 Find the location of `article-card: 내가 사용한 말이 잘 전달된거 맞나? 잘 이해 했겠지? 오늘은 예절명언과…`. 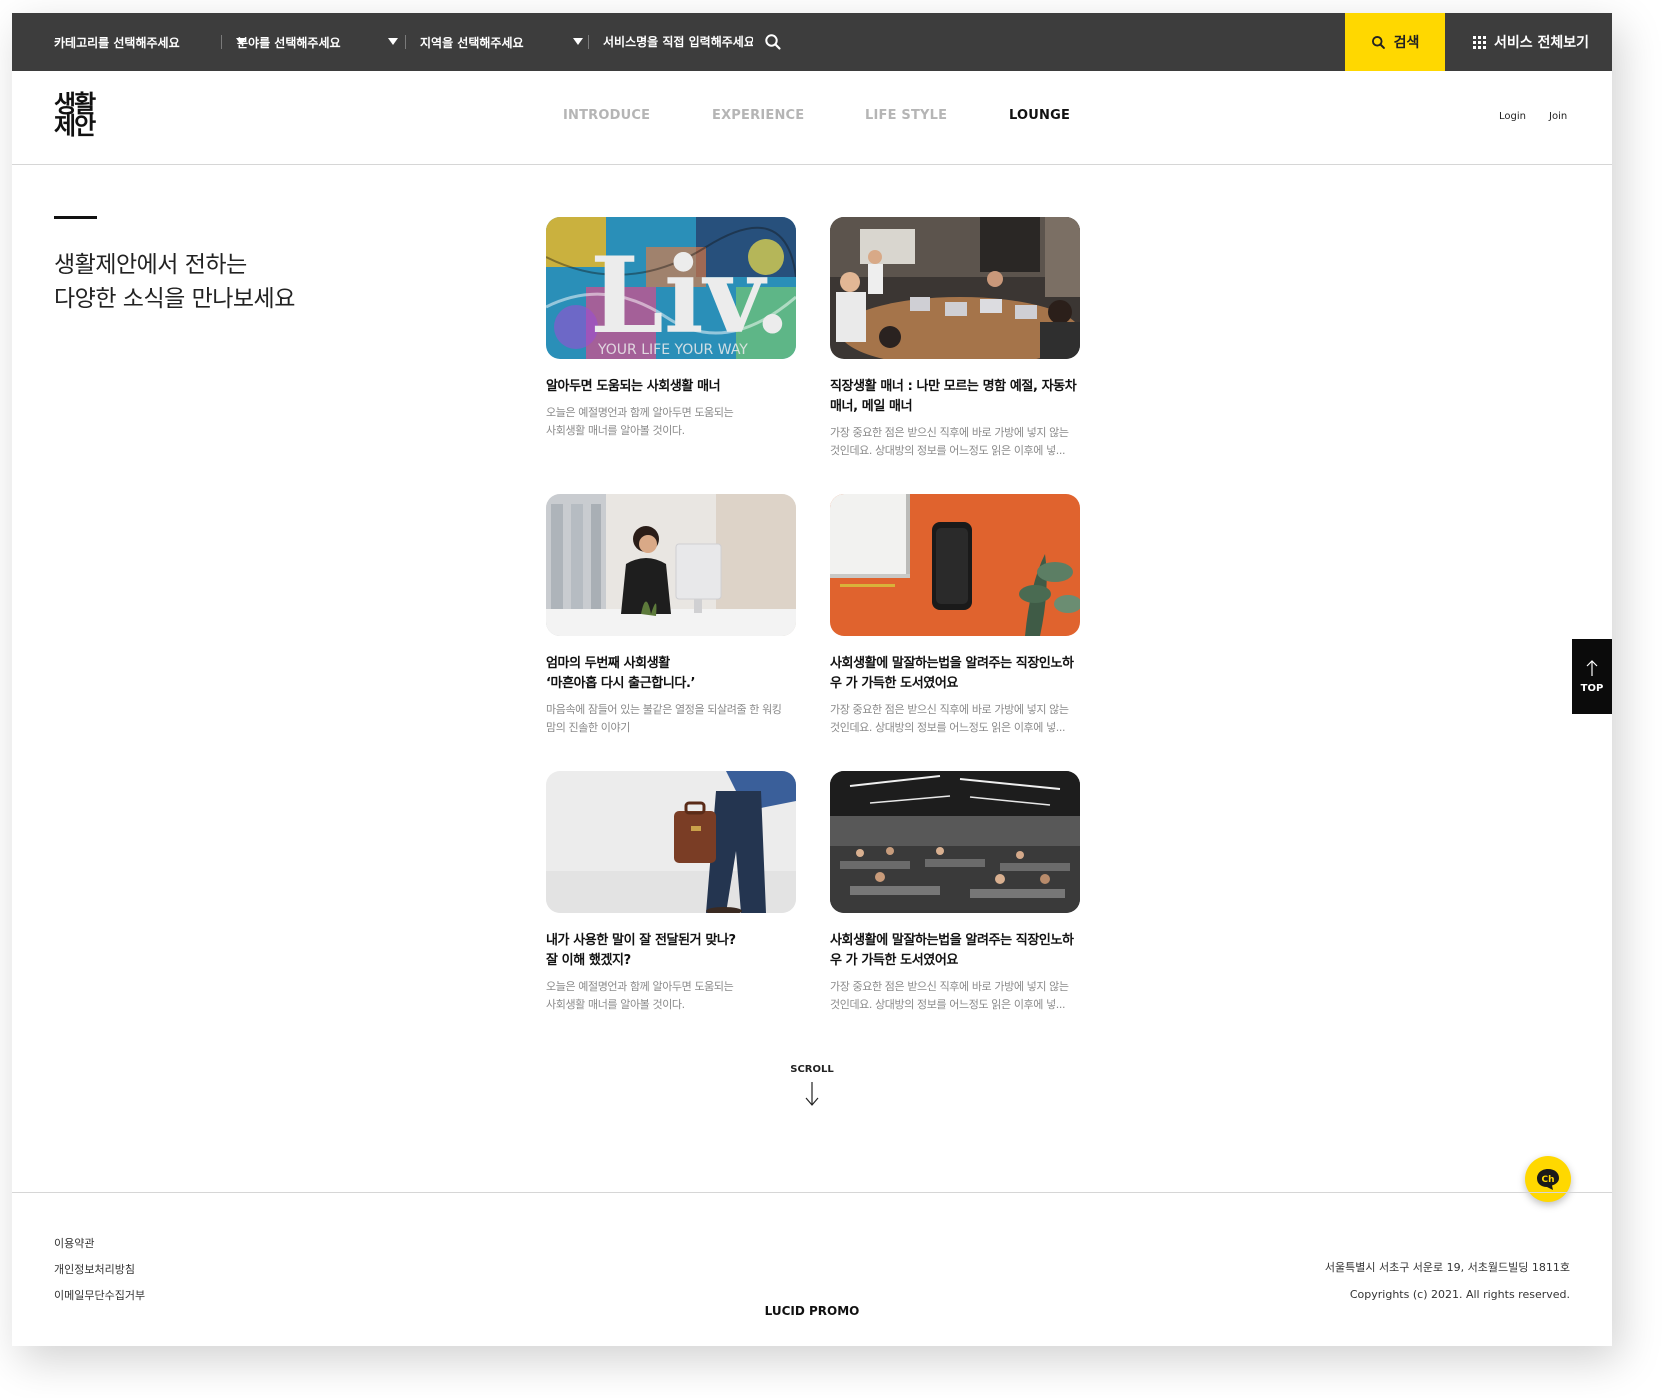

article-card: 내가 사용한 말이 잘 전달된거 맞나? 잘 이해 했겠지? 오늘은 예절명언과… is located at coordinates (671, 892).